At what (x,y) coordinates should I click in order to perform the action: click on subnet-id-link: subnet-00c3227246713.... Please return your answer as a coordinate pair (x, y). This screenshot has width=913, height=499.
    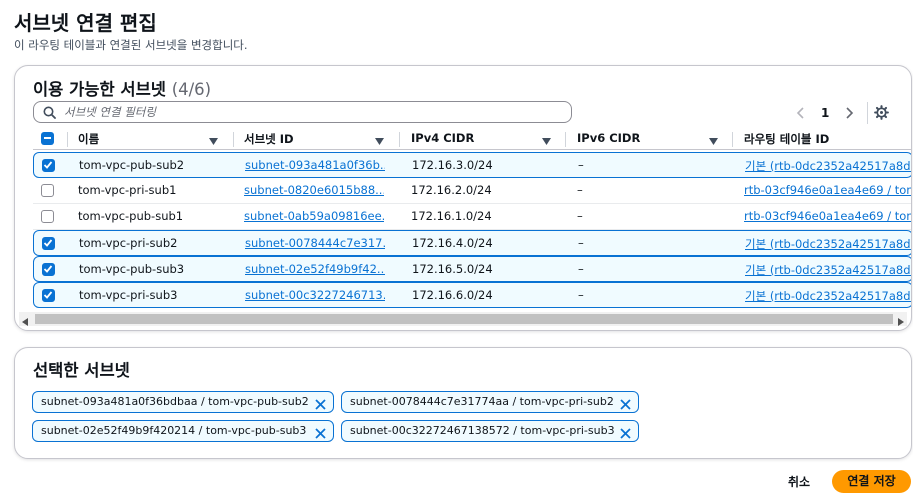
    Looking at the image, I should click on (315, 295).